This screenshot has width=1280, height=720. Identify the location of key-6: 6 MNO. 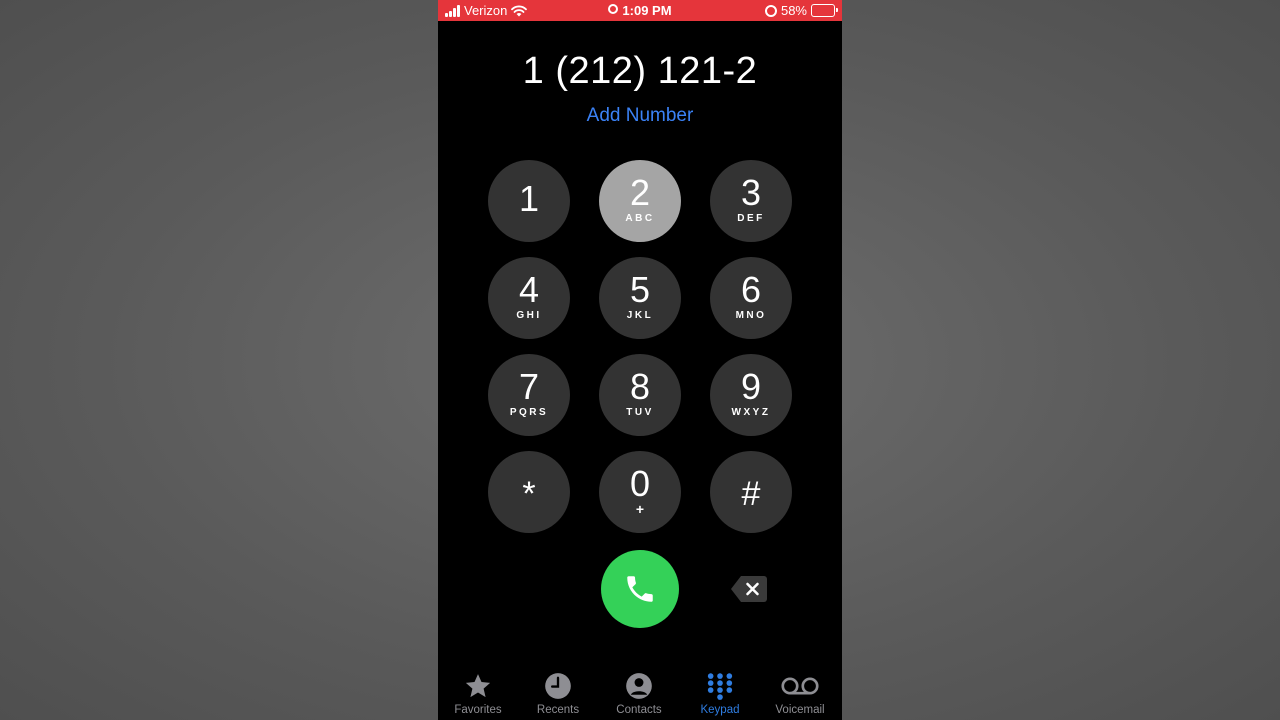
(751, 298).